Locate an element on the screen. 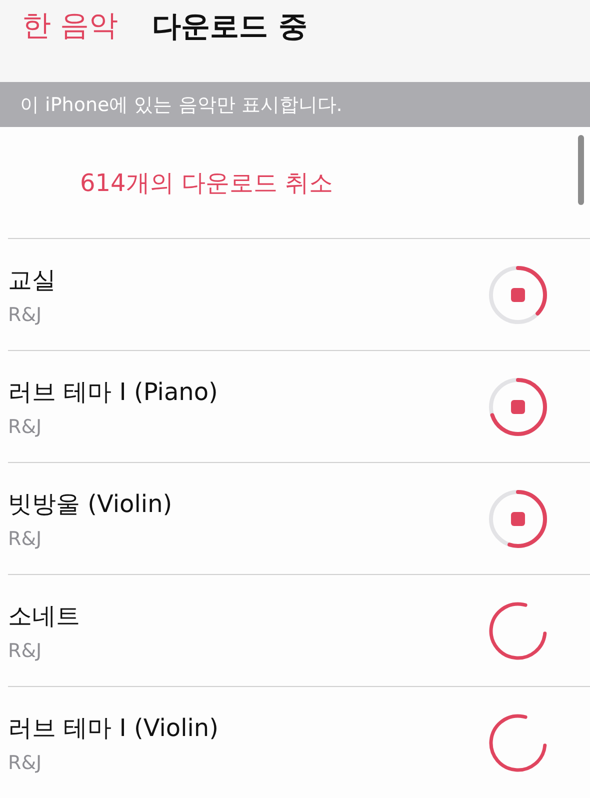  song-title: 러브 테마 I (Violin) is located at coordinates (114, 728).